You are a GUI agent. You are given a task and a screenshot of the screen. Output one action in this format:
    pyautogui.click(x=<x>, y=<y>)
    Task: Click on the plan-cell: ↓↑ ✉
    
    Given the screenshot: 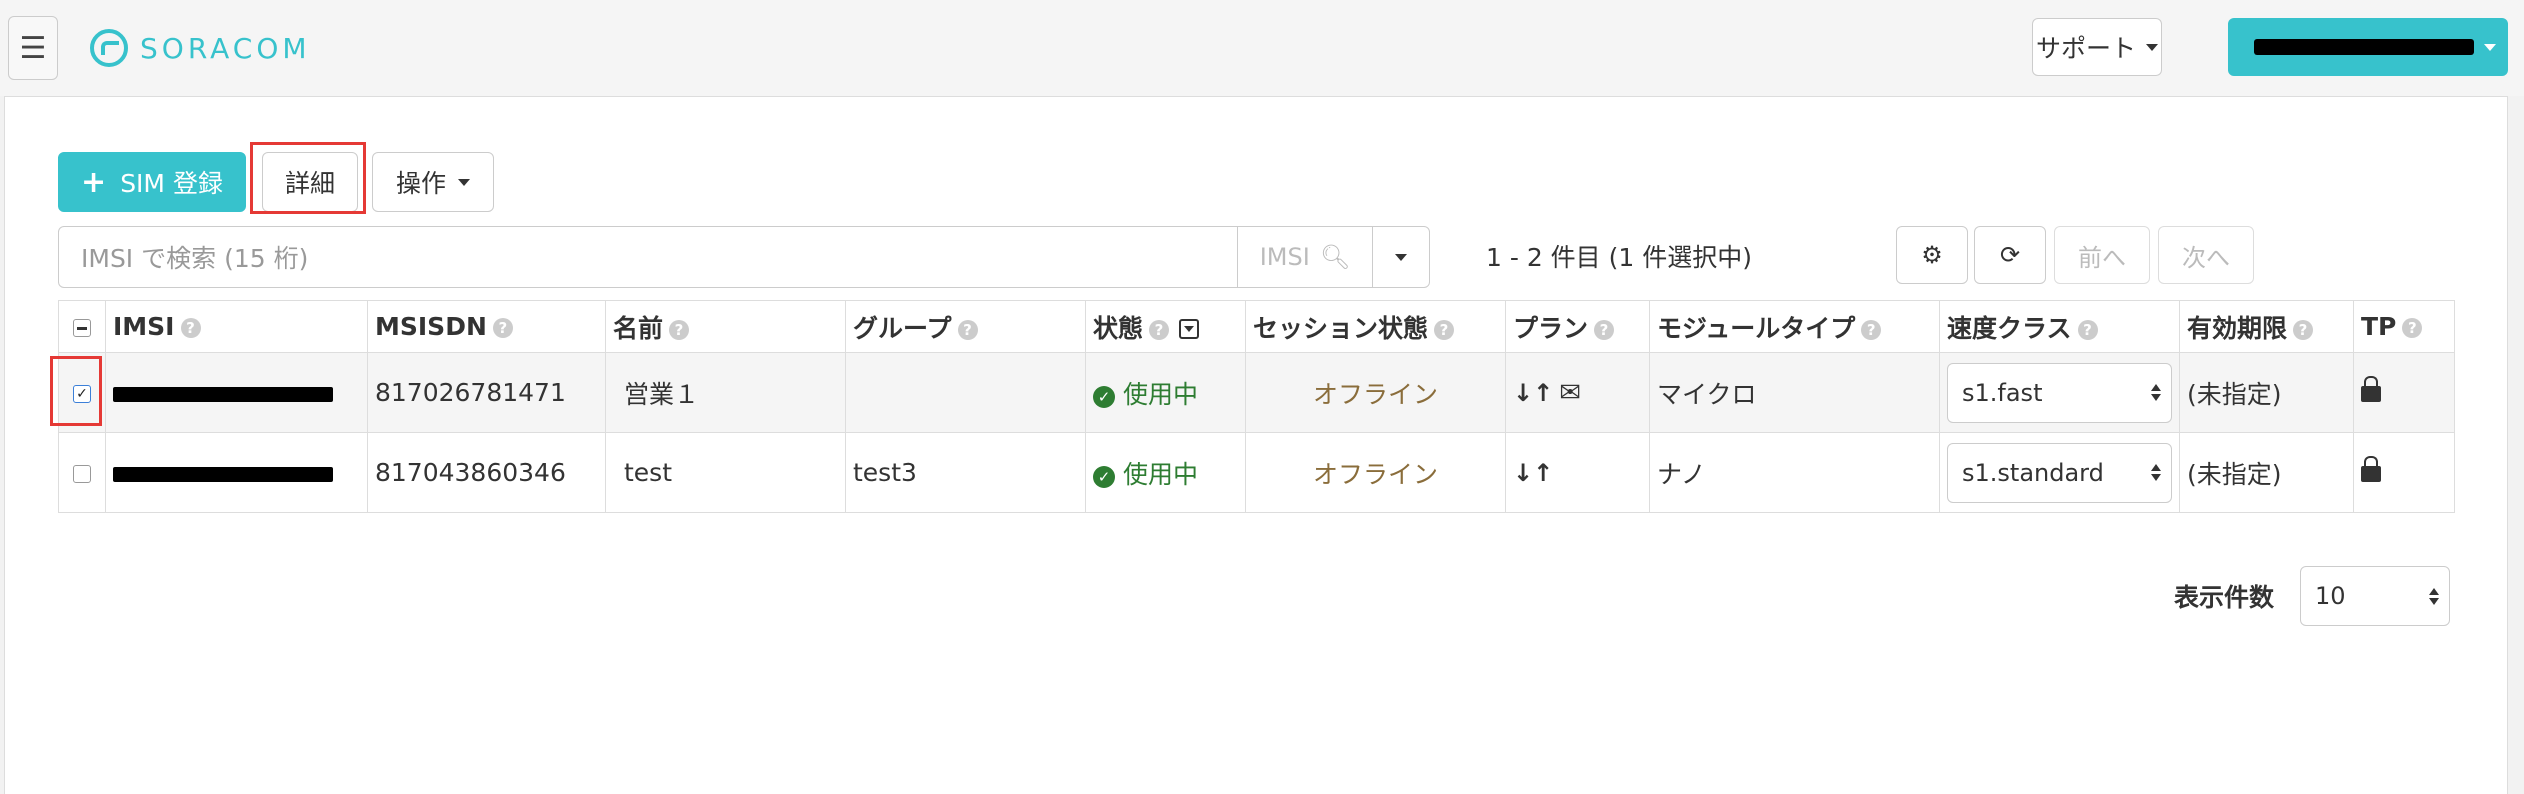 What is the action you would take?
    pyautogui.click(x=1577, y=392)
    